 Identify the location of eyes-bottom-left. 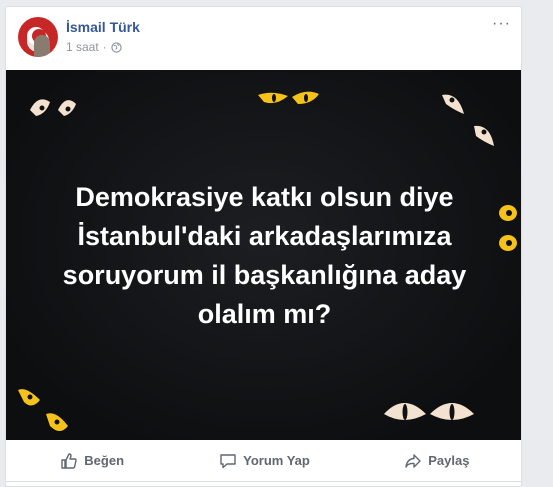
(43, 410).